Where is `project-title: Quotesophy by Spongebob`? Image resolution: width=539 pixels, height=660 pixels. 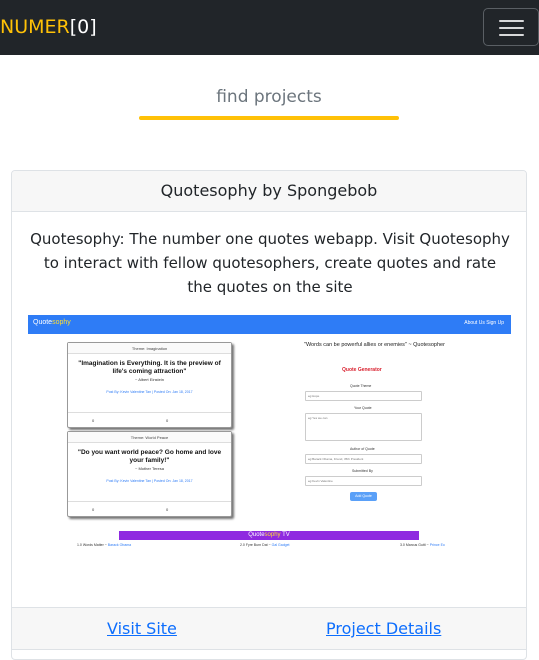
project-title: Quotesophy by Spongebob is located at coordinates (269, 191).